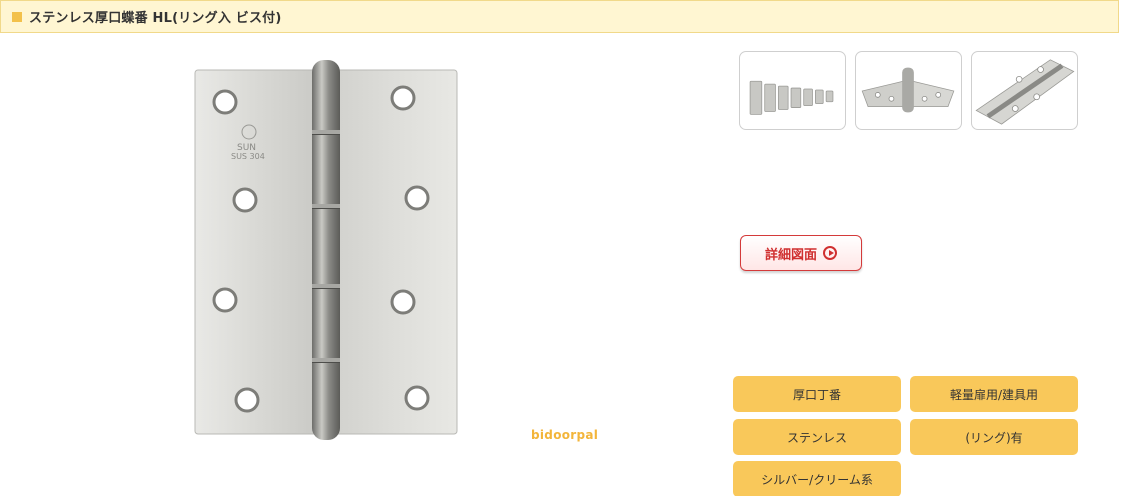 This screenshot has height=496, width=1121. What do you see at coordinates (994, 437) in the screenshot?
I see `tag-ring: (リング)有` at bounding box center [994, 437].